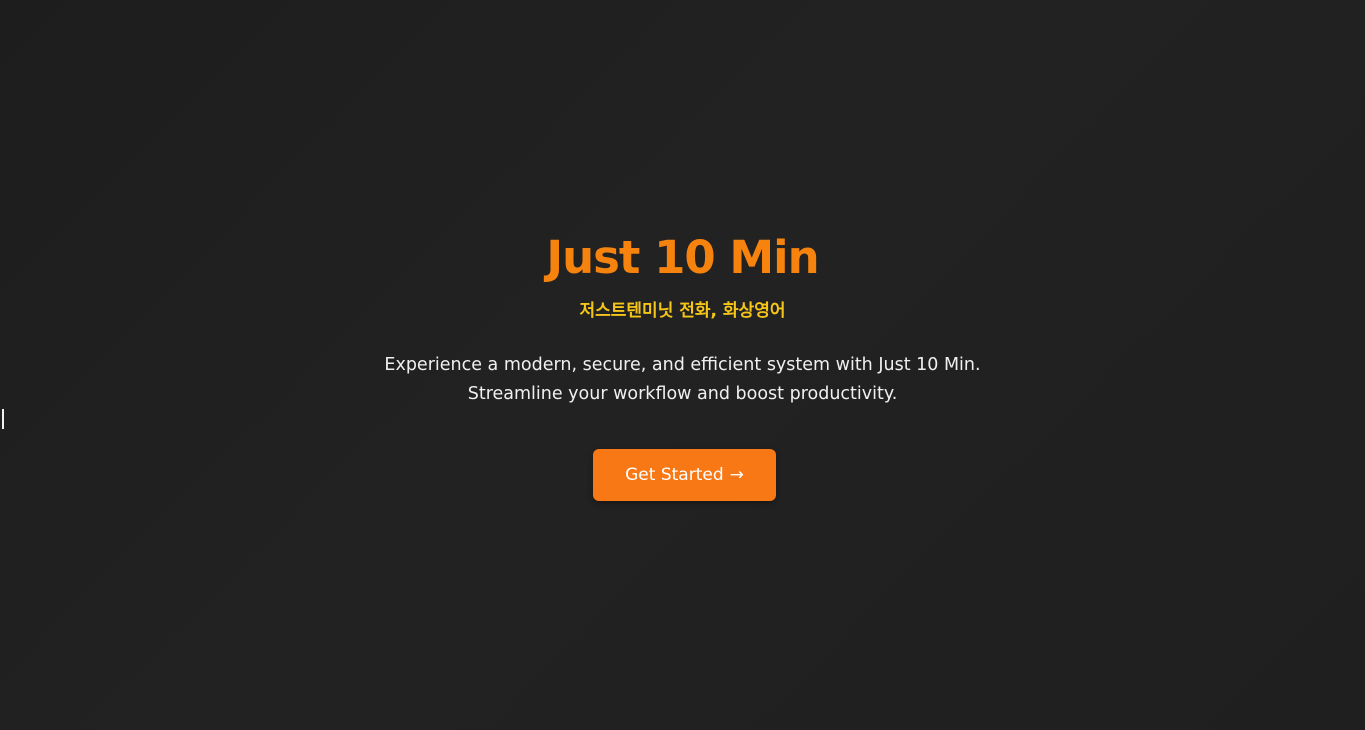 The image size is (1365, 730). What do you see at coordinates (736, 475) in the screenshot?
I see `right-arrow-icon: →` at bounding box center [736, 475].